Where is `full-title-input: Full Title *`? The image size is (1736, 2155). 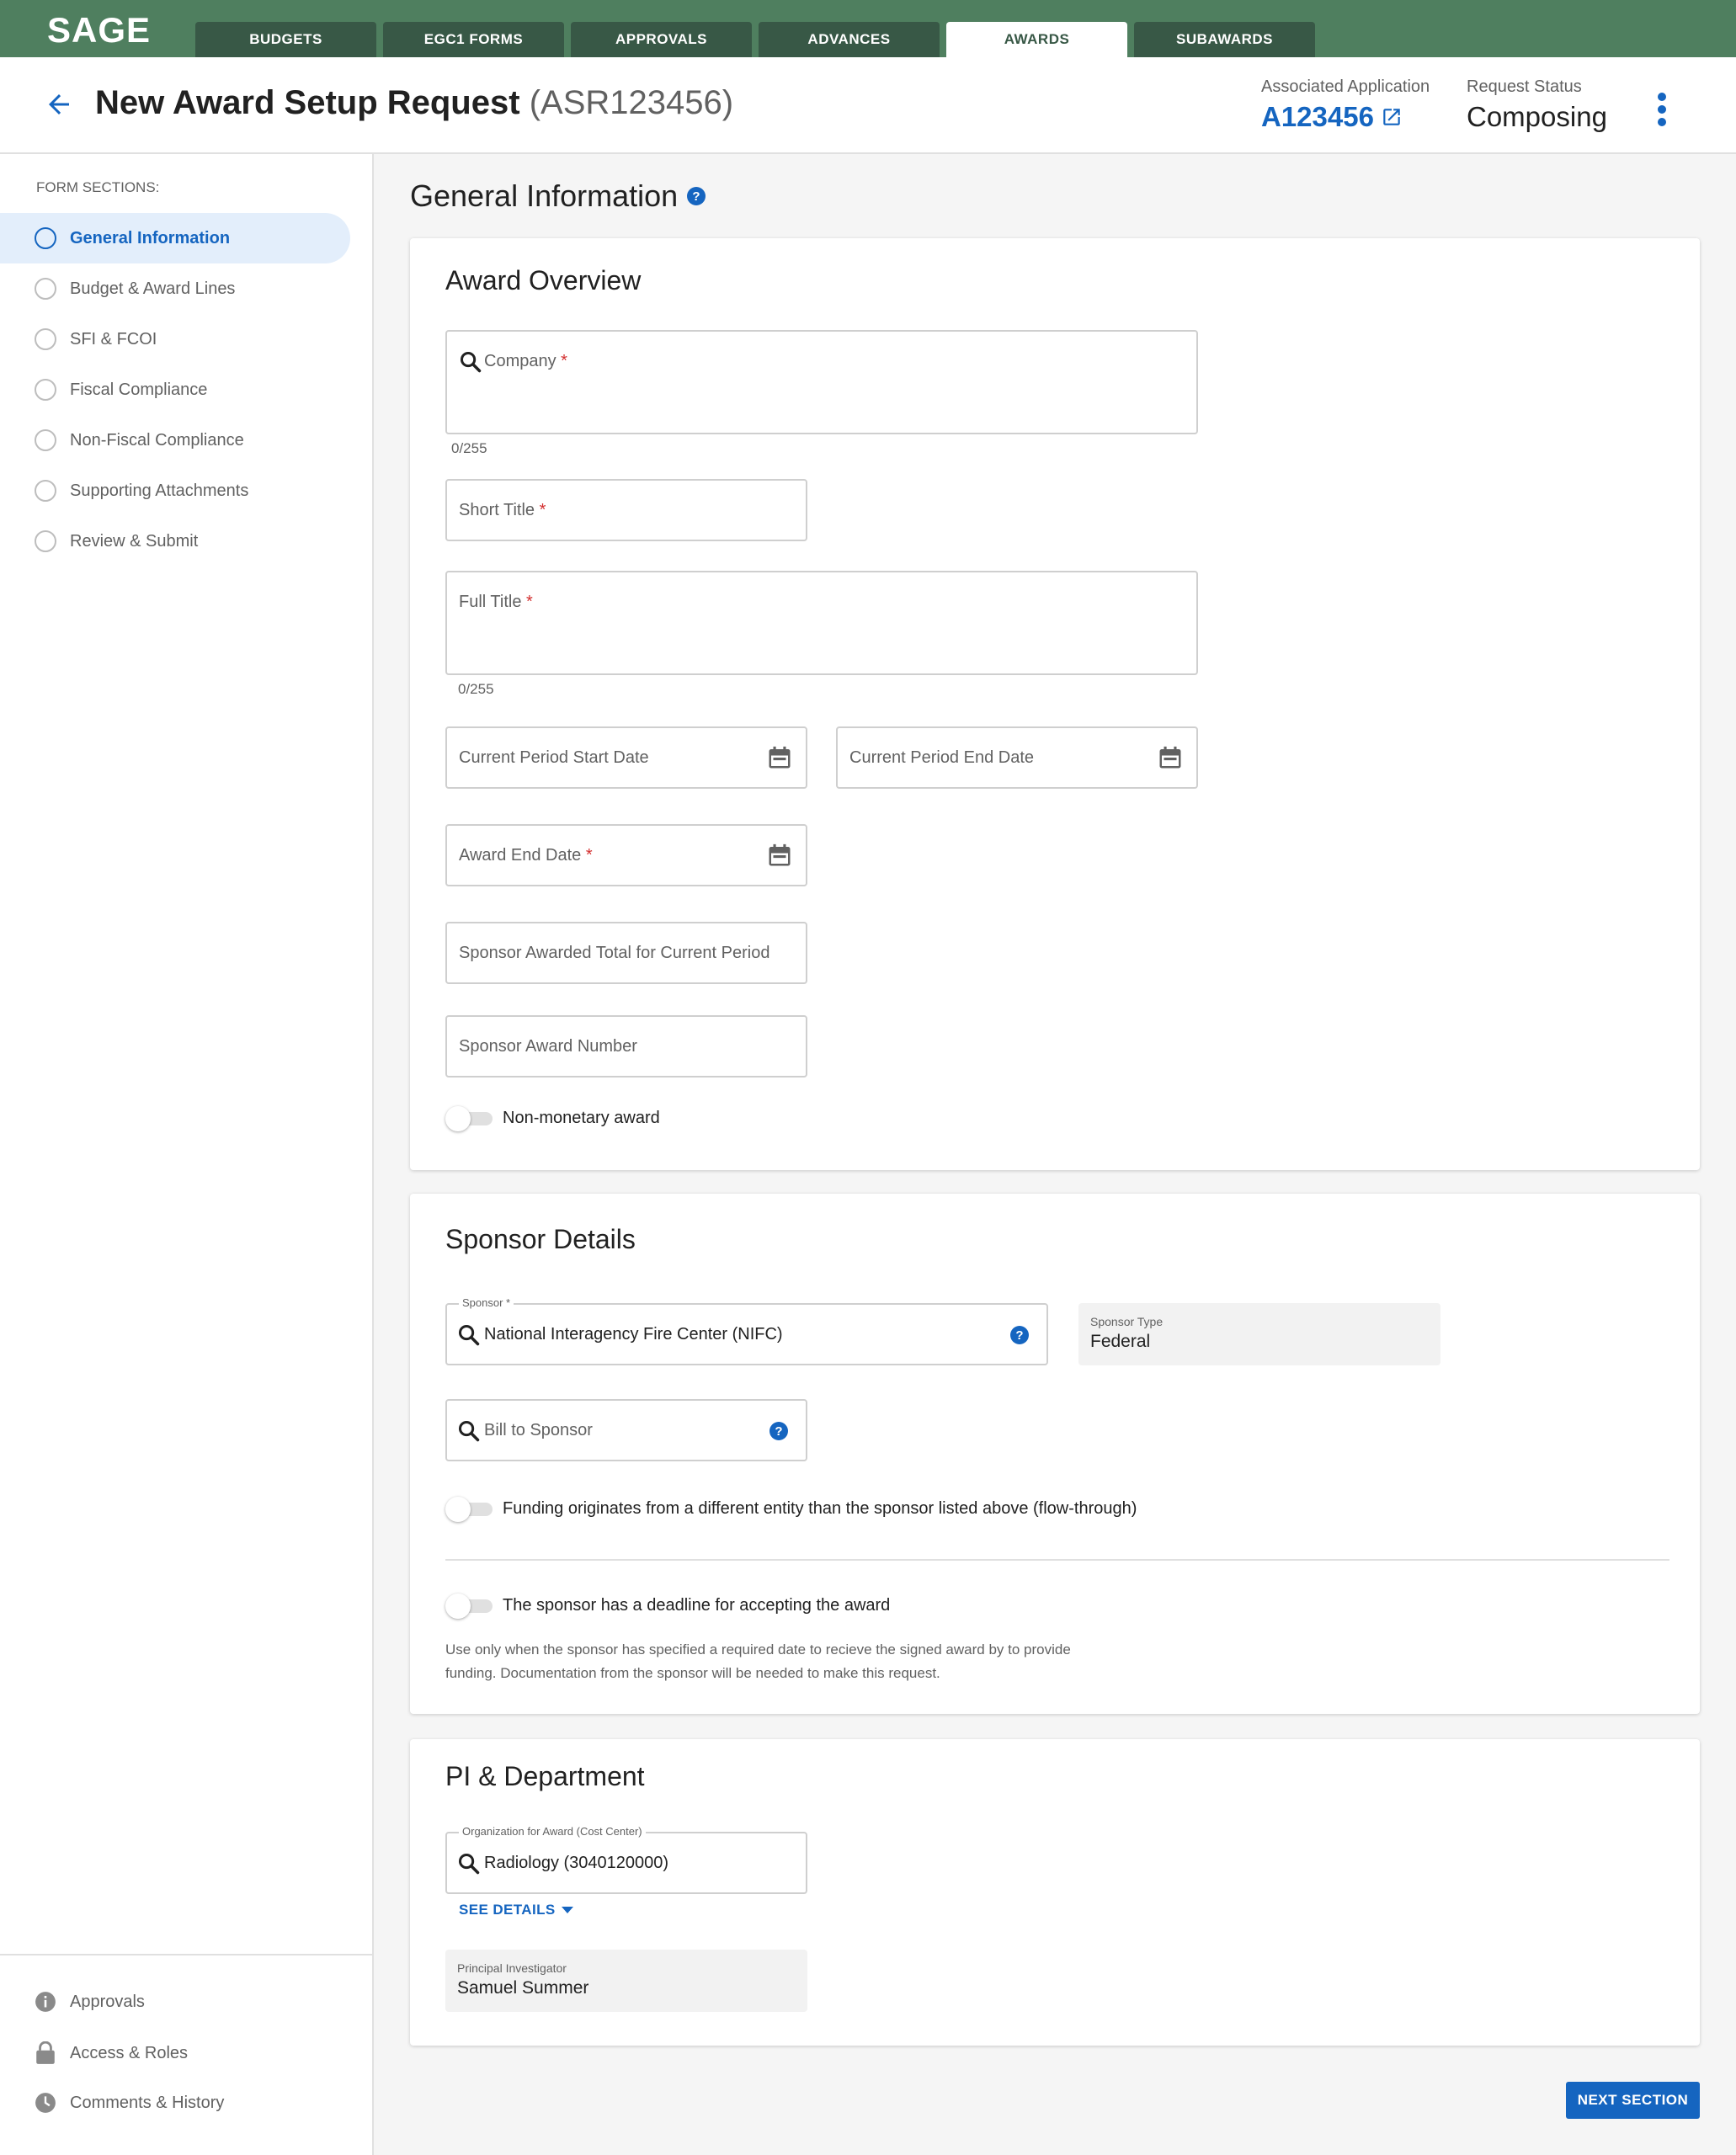
full-title-input: Full Title * is located at coordinates (821, 623).